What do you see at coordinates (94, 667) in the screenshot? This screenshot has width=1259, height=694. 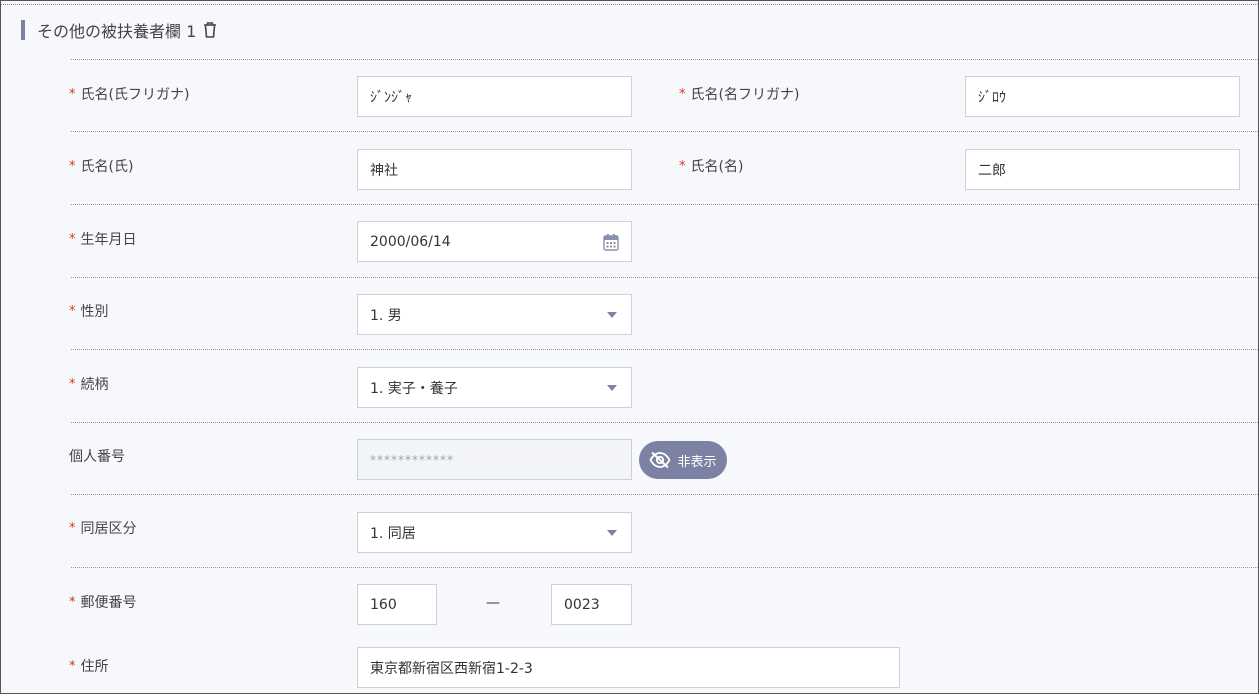 I see `label-text: 住所` at bounding box center [94, 667].